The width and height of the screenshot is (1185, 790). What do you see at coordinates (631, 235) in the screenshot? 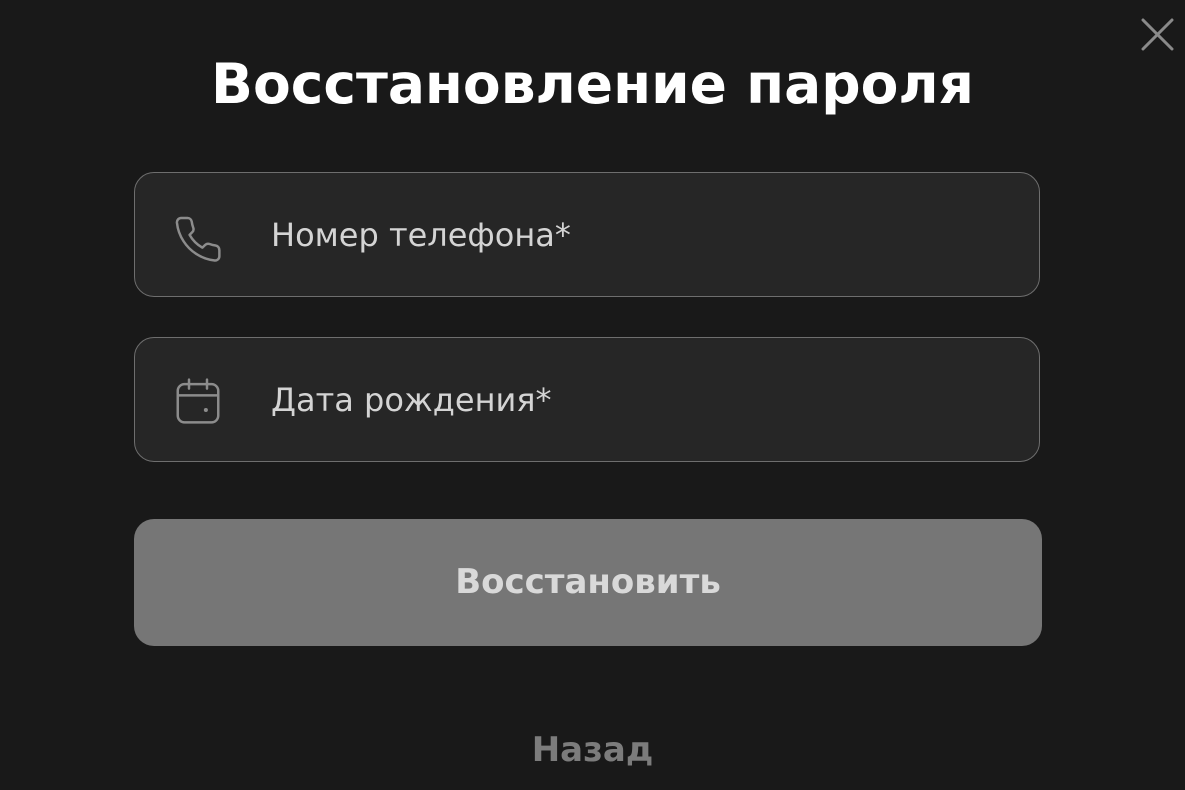
I see `phone-input` at bounding box center [631, 235].